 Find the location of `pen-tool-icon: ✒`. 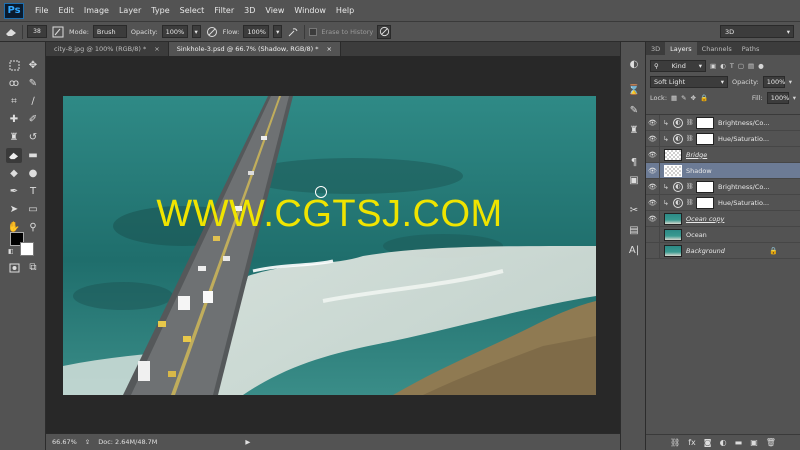

pen-tool-icon: ✒ is located at coordinates (14, 191).